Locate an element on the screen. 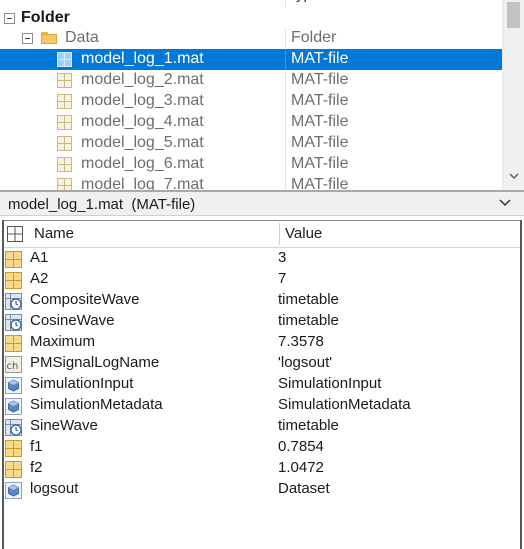 This screenshot has width=524, height=549. folder-name: Data is located at coordinates (82, 37).